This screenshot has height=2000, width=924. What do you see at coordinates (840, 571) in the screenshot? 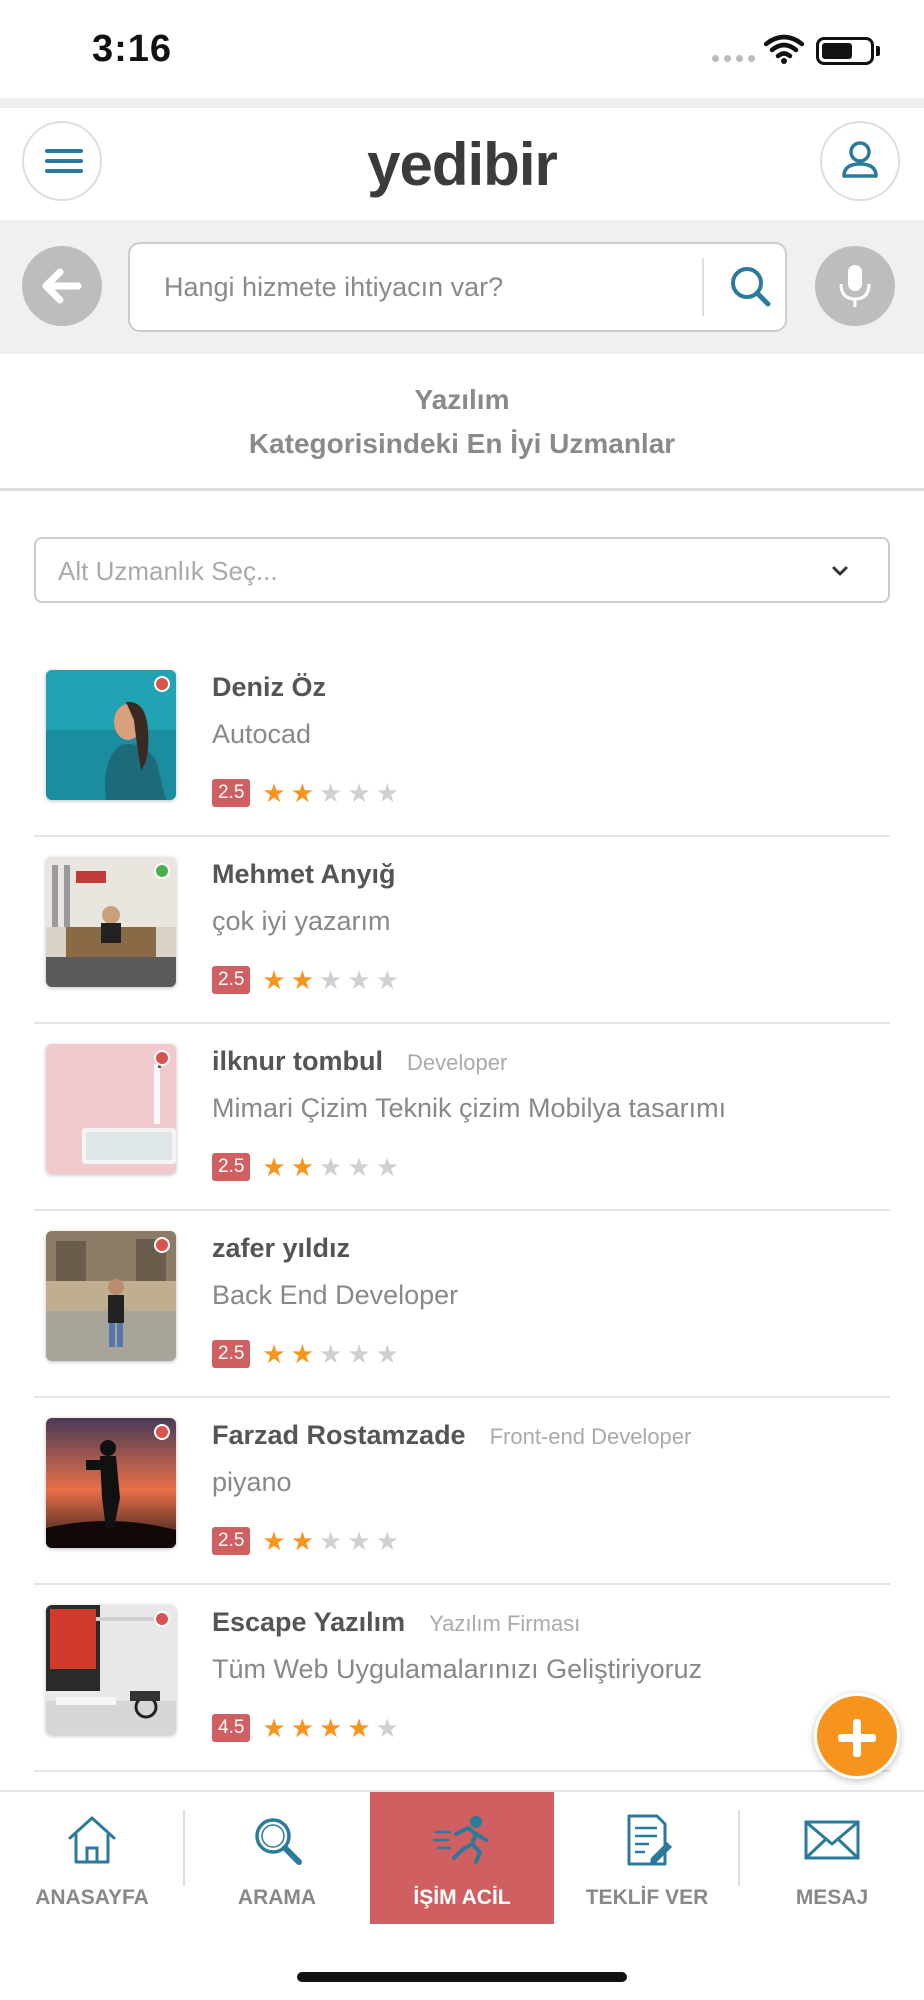
I see `chevron-down-icon` at bounding box center [840, 571].